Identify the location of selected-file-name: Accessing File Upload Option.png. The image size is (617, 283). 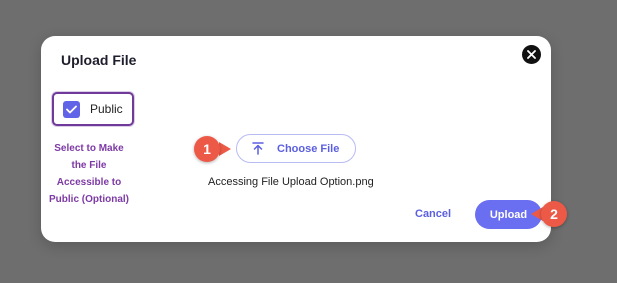
(291, 182).